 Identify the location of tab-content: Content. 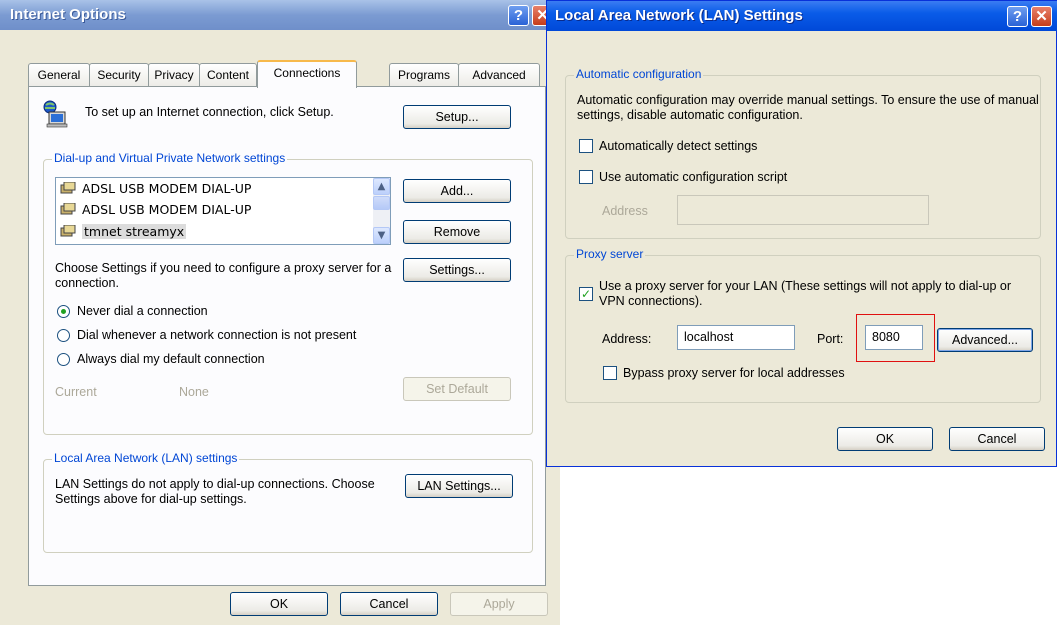
(228, 75).